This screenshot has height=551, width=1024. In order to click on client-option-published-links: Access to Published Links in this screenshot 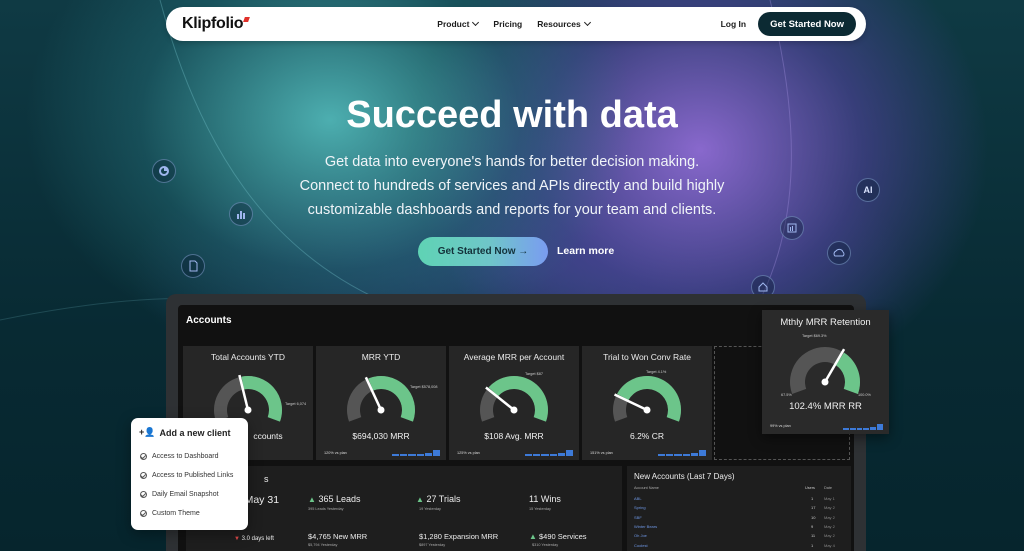, I will do `click(186, 475)`.